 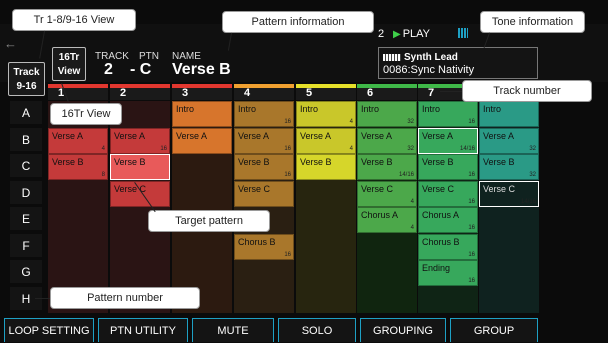 I want to click on pattern-row-label: G, so click(x=26, y=272).